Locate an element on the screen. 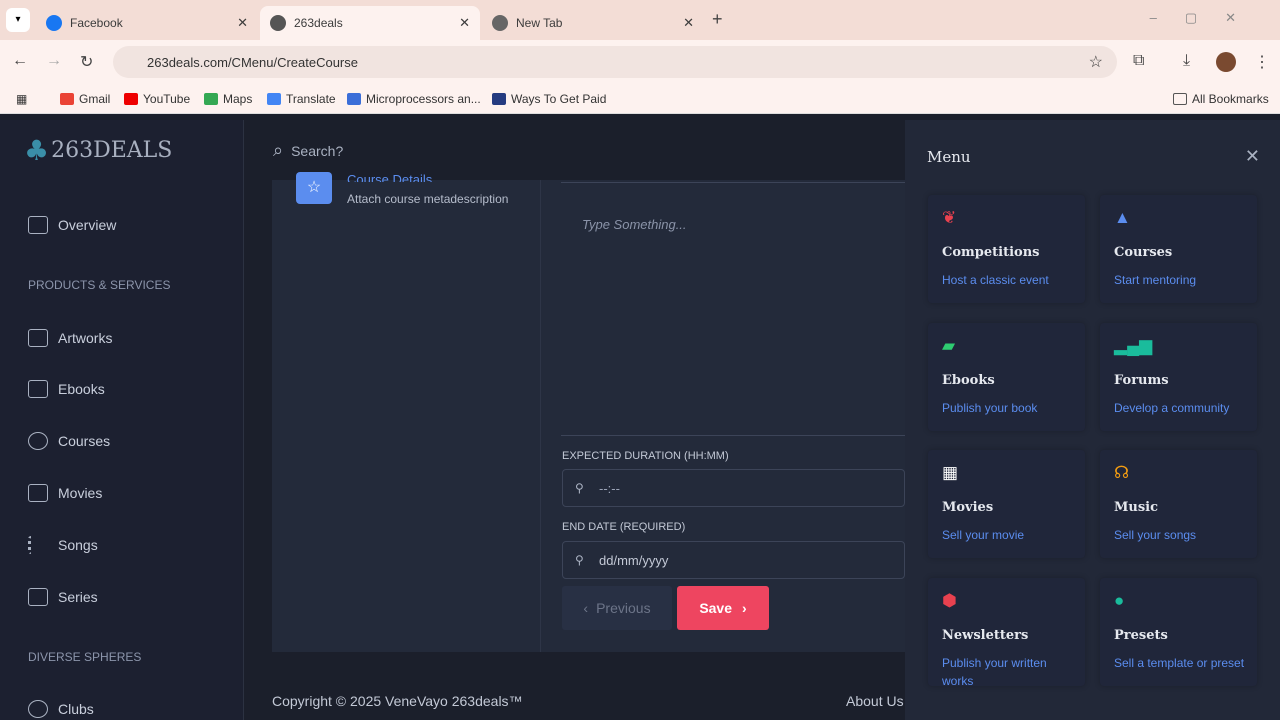  bookmark-ways-to-get-paid: Ways To Get Paid is located at coordinates (549, 99).